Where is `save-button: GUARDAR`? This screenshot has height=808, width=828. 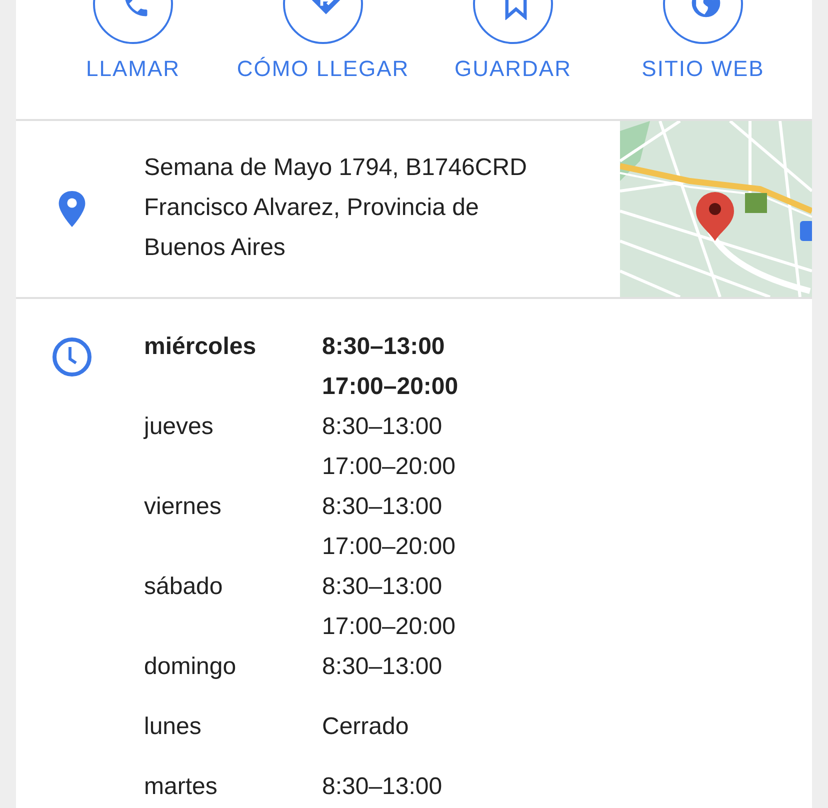
save-button: GUARDAR is located at coordinates (513, 59).